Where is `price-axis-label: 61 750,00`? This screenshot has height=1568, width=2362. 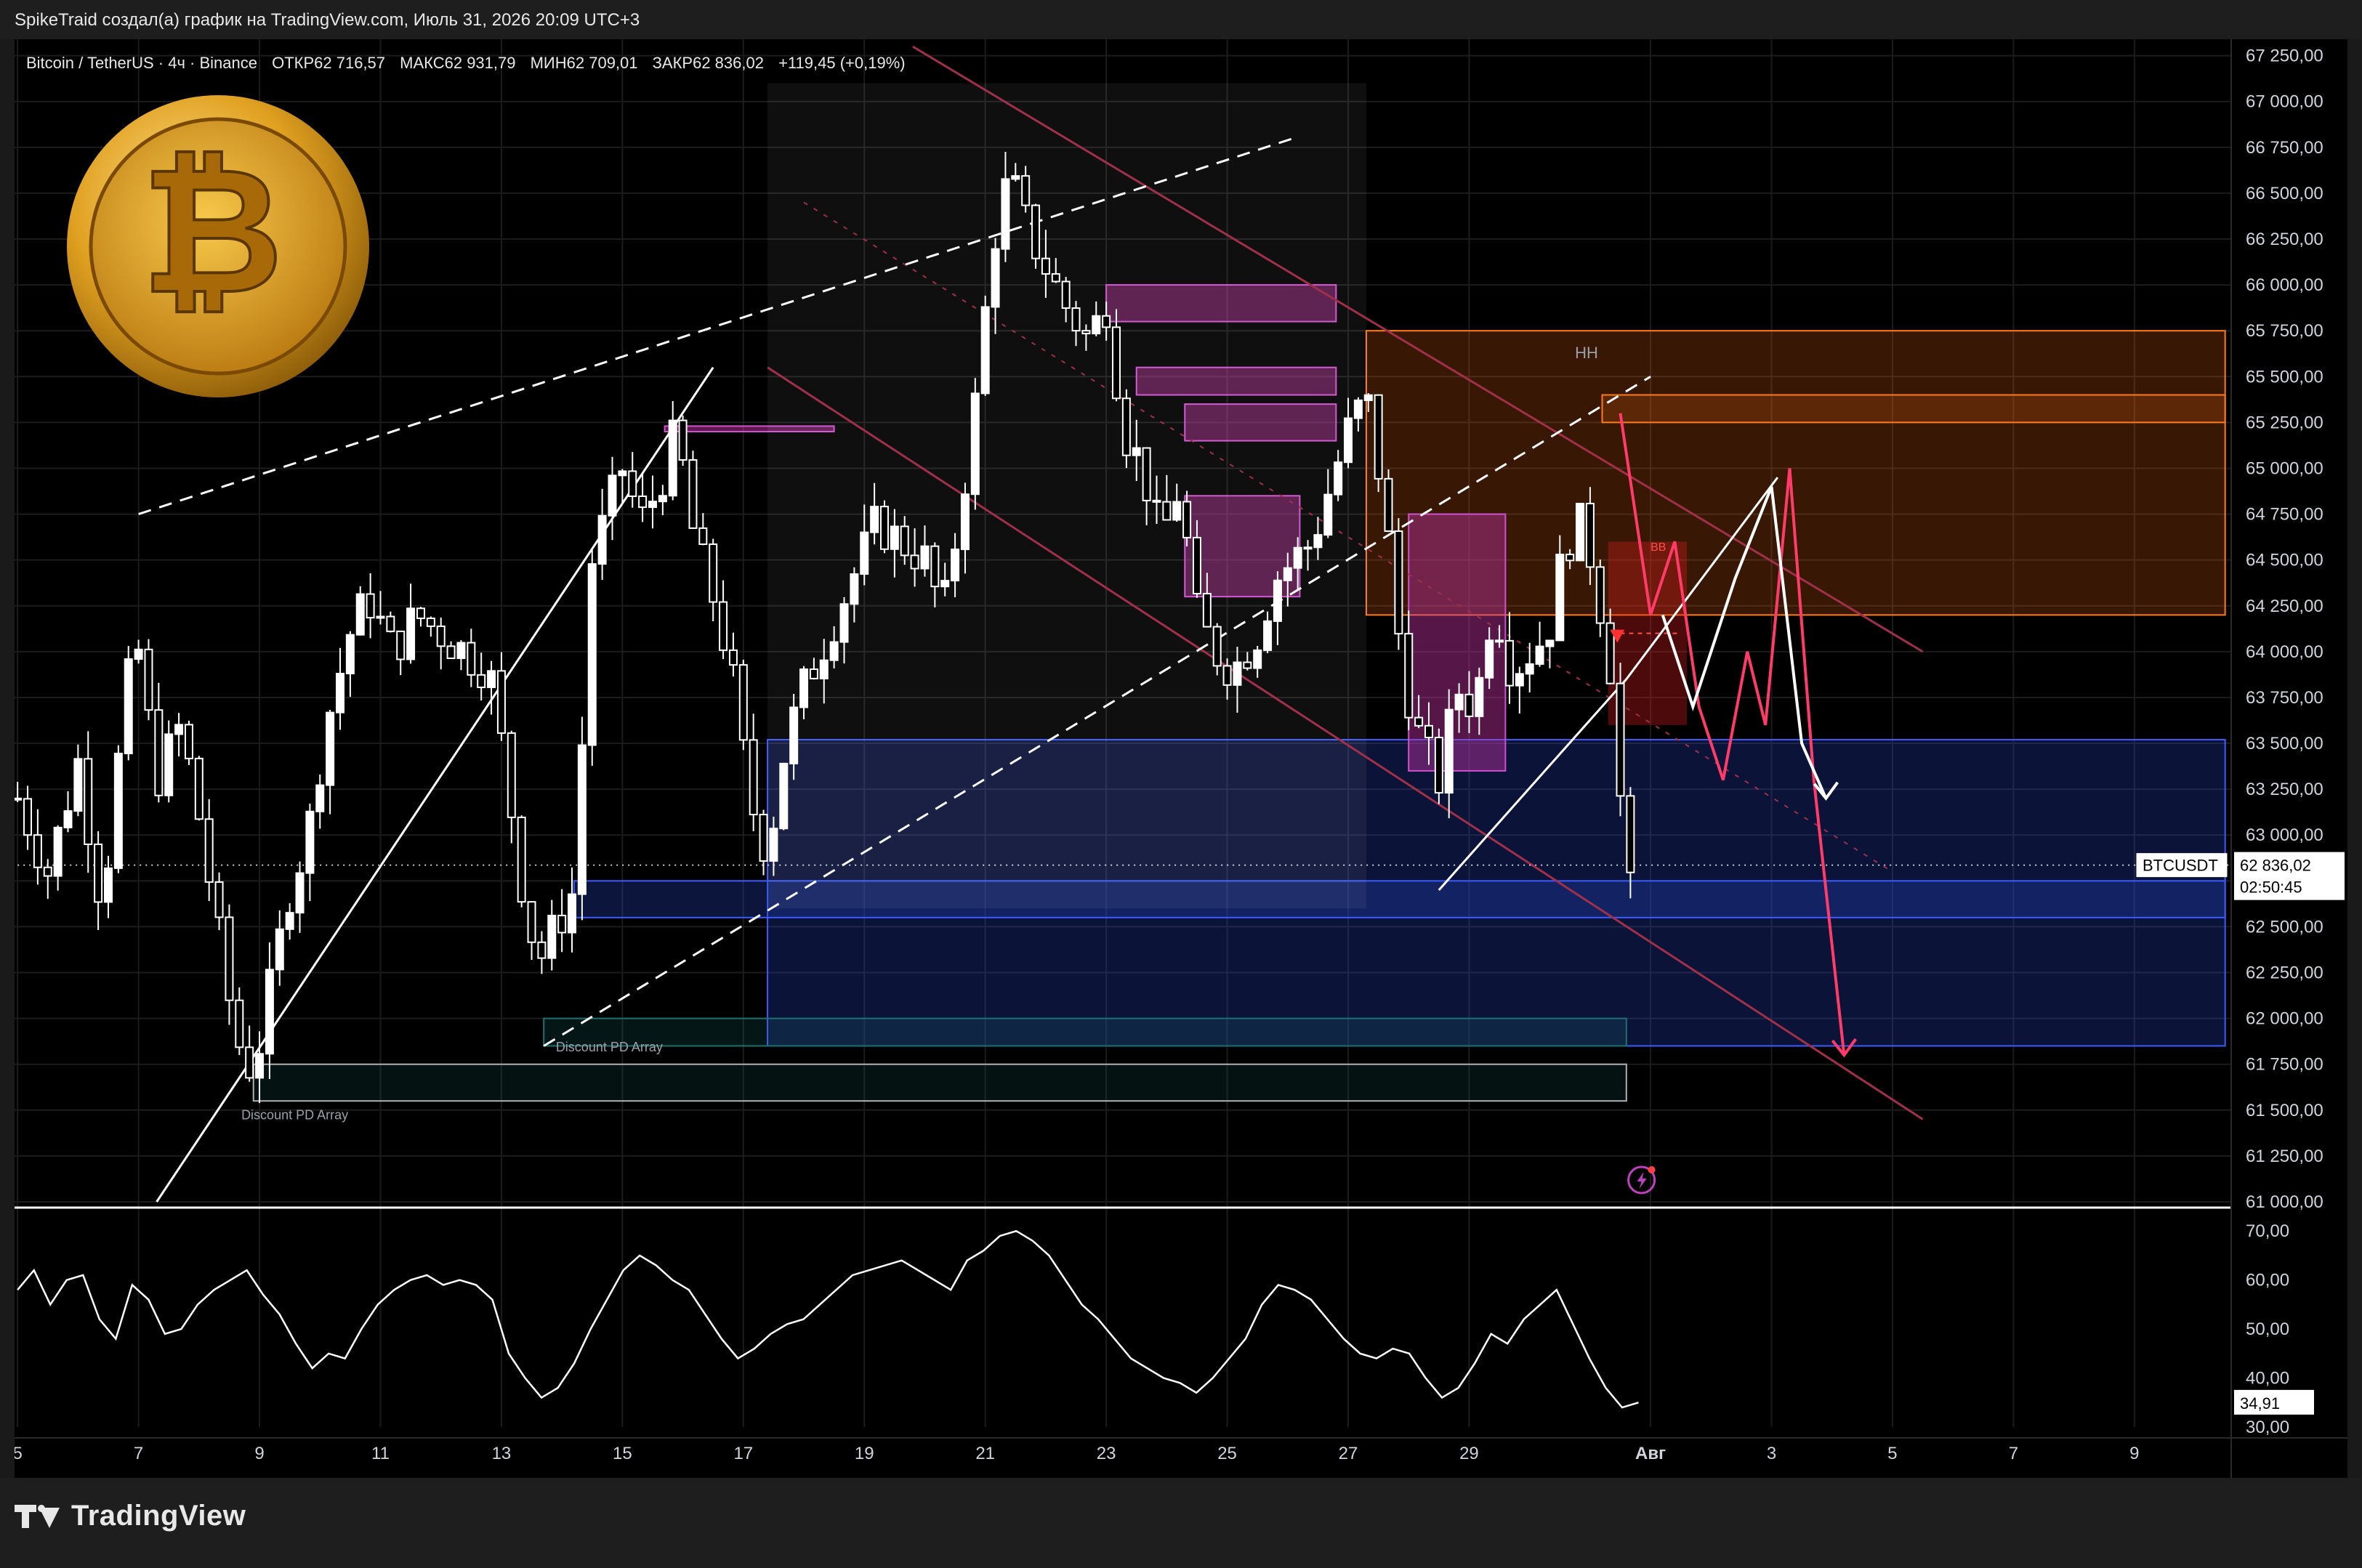
price-axis-label: 61 750,00 is located at coordinates (2284, 1065).